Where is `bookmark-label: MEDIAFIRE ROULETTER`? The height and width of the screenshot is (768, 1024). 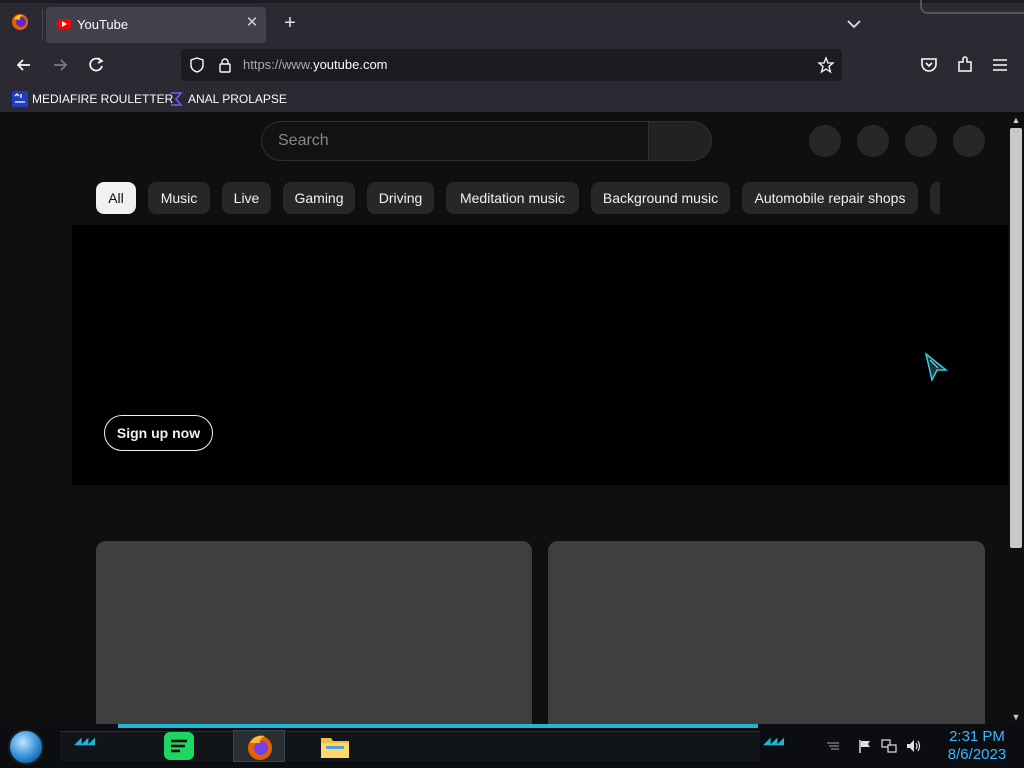 bookmark-label: MEDIAFIRE ROULETTER is located at coordinates (103, 99).